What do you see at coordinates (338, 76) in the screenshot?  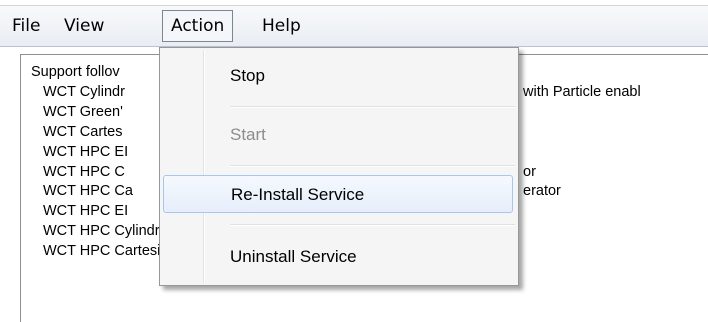 I see `menu-item-stop: Stop` at bounding box center [338, 76].